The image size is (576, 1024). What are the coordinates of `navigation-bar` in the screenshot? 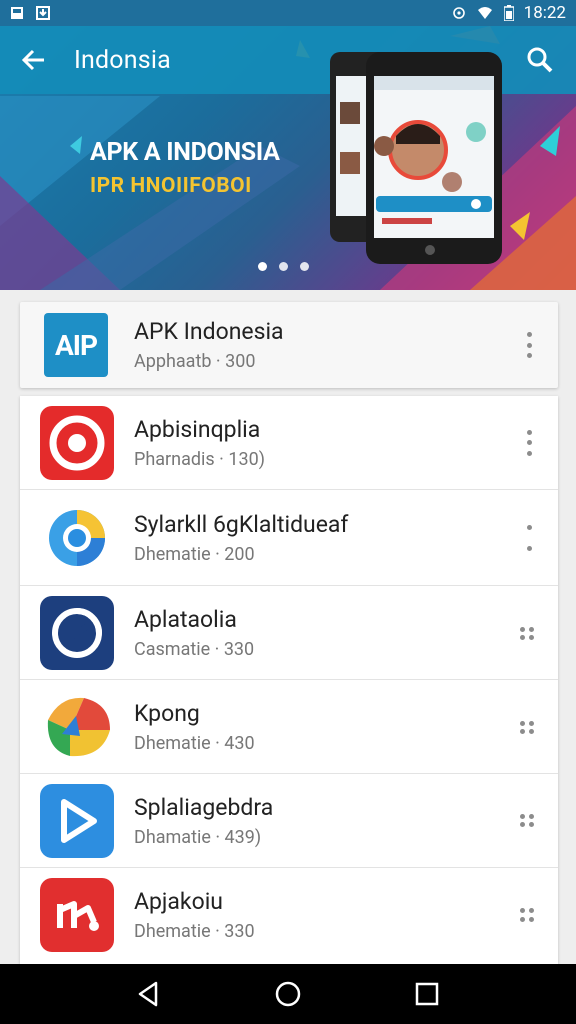 It's located at (288, 994).